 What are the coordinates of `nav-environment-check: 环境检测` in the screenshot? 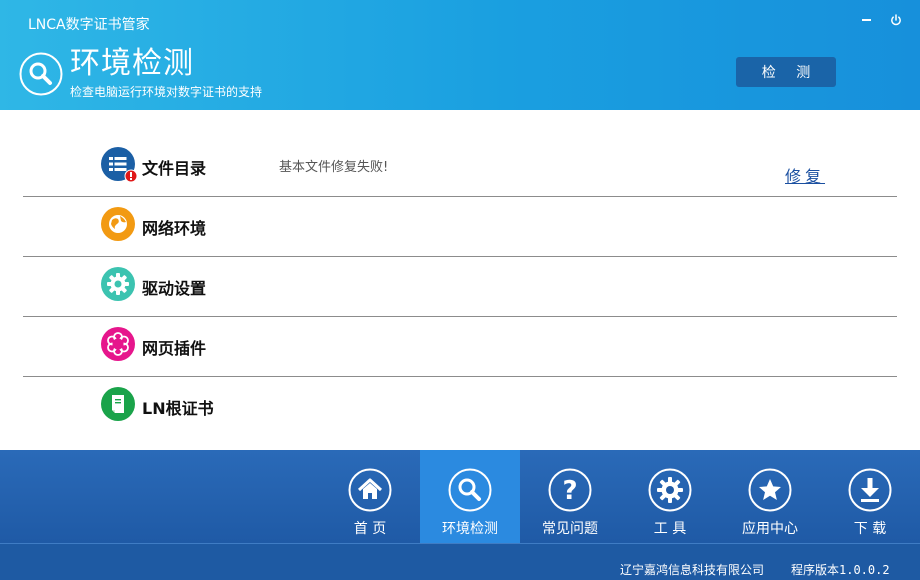 It's located at (470, 496).